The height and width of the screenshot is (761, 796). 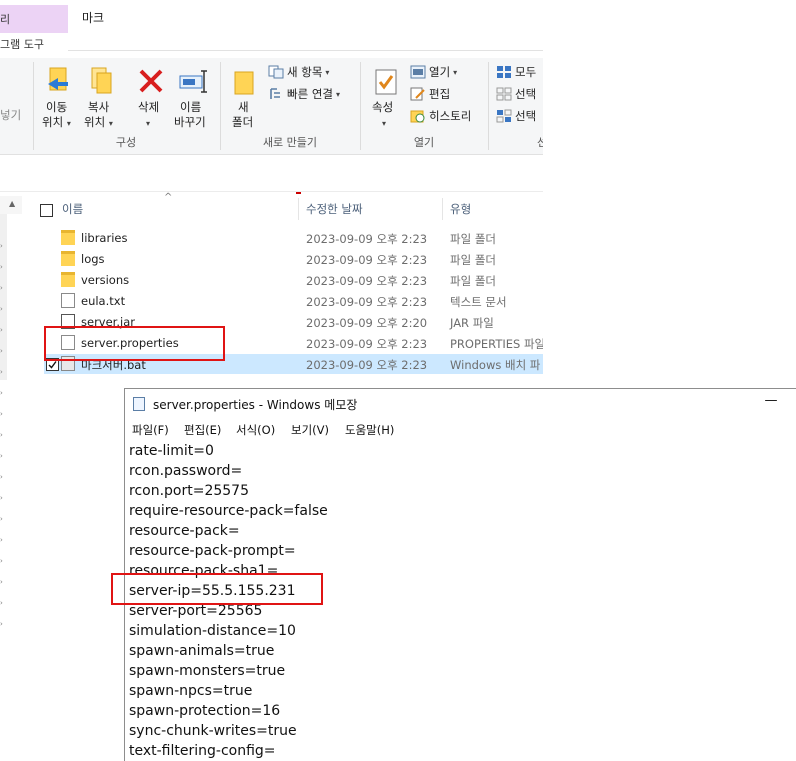 What do you see at coordinates (59, 94) in the screenshot?
I see `move-to-button: 이동 위치 ▾` at bounding box center [59, 94].